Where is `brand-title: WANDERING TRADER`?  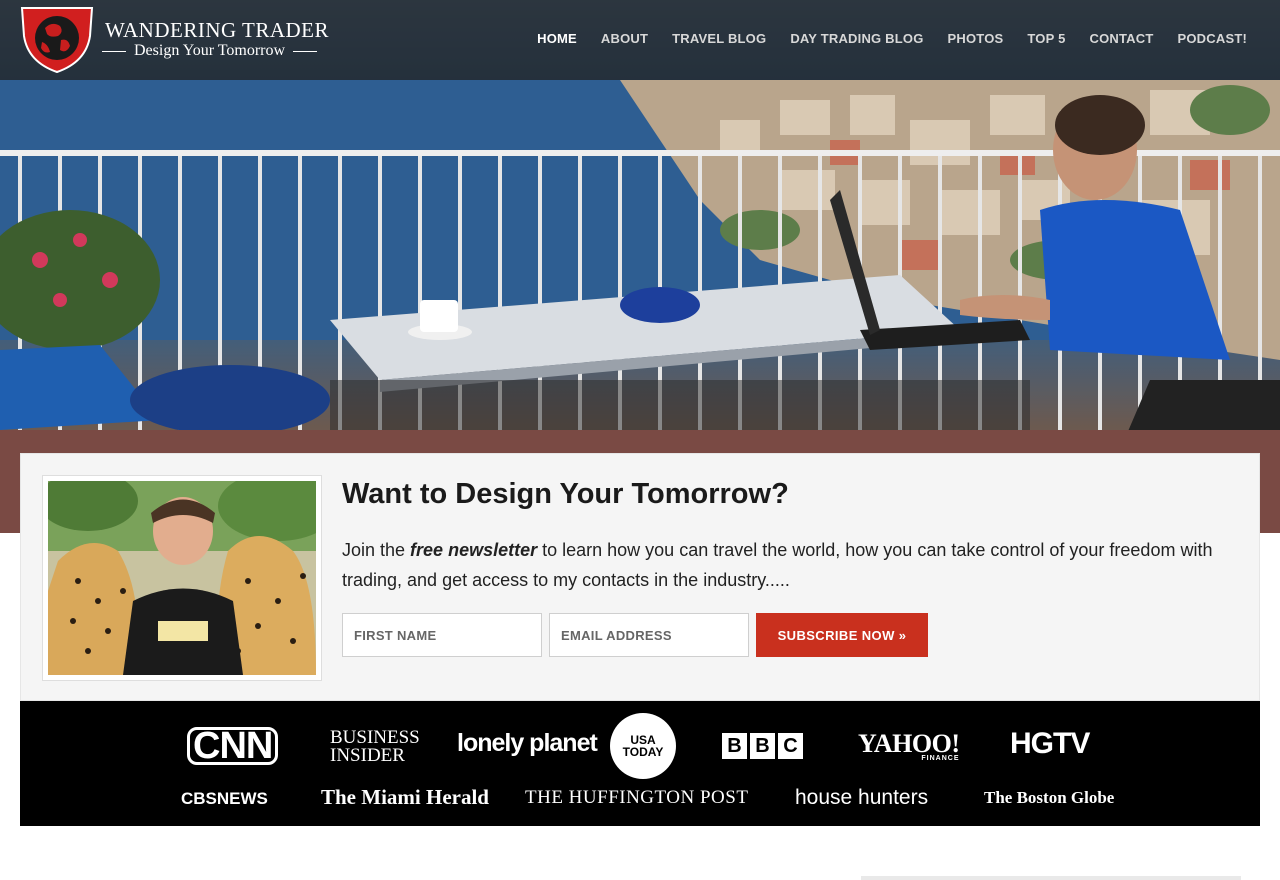
brand-title: WANDERING TRADER is located at coordinates (217, 30).